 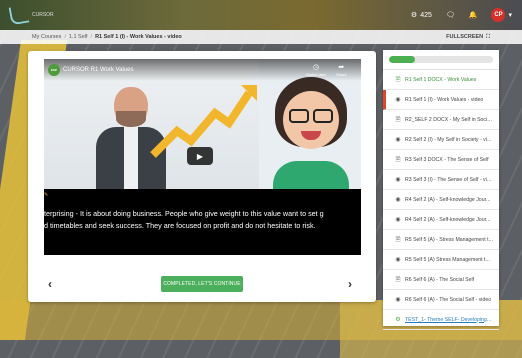 I want to click on video-title-bar: ESP CURSOR R1 Work Values, so click(x=90, y=70).